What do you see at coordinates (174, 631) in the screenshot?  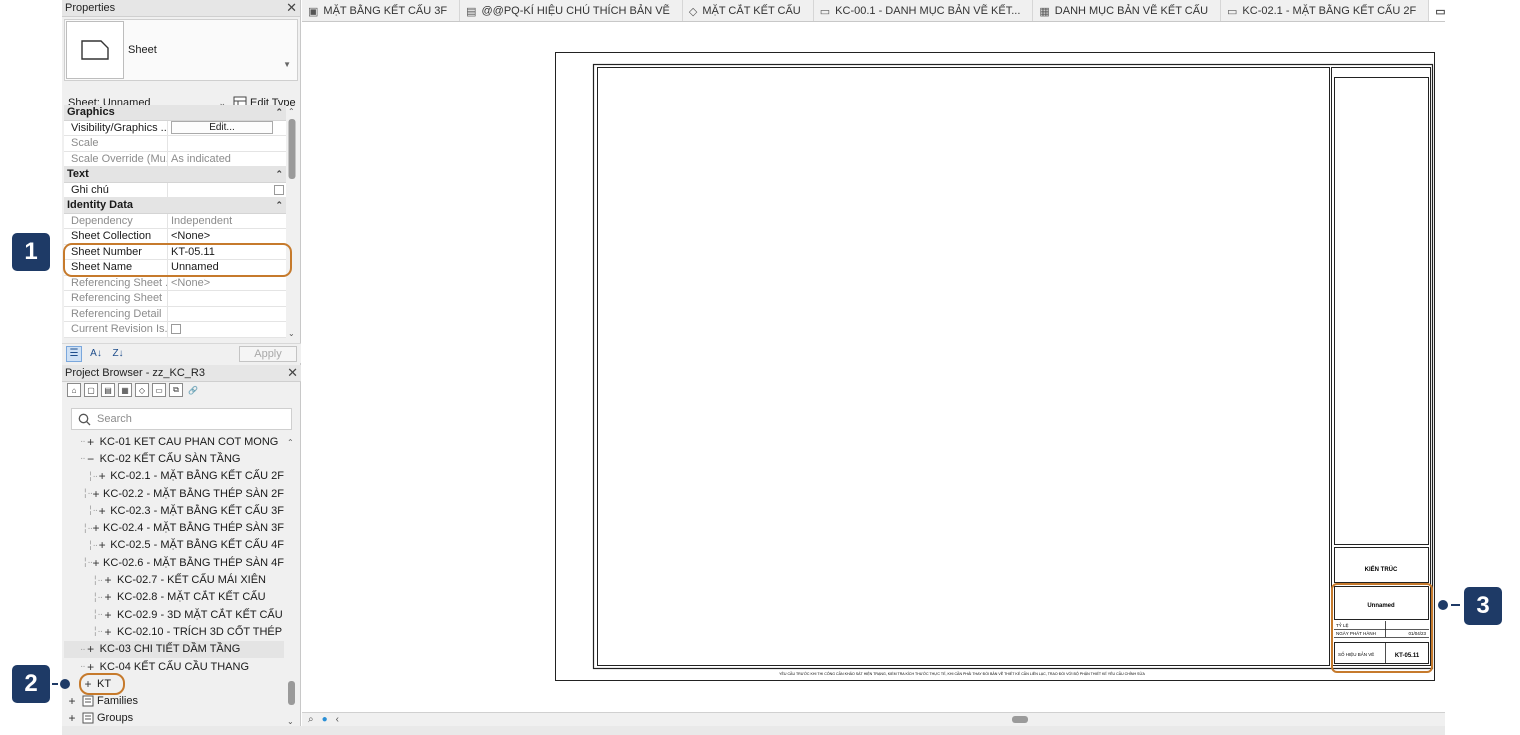 I see `tree-item: ¦ ·· + KC-02.10 - TRÍCH 3D CỐT THÉP` at bounding box center [174, 631].